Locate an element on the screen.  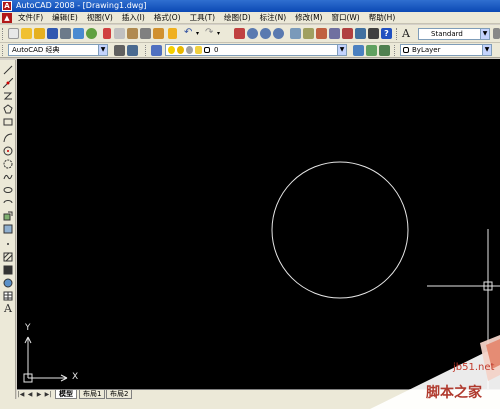
insert-block-icon is located at coordinates (8, 215).